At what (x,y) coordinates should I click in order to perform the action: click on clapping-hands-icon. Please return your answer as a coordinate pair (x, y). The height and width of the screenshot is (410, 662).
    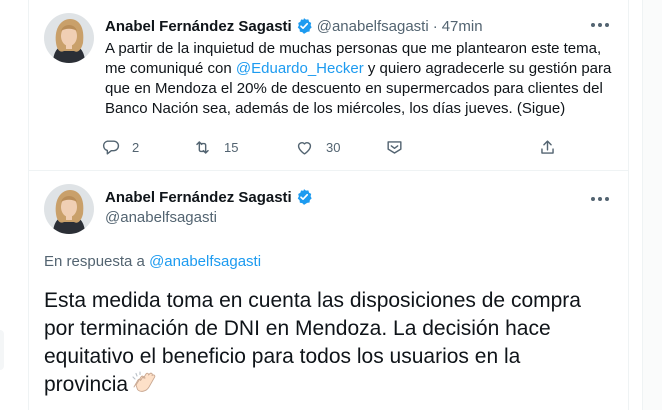
    Looking at the image, I should click on (145, 383).